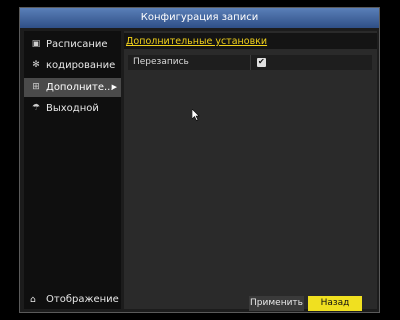 This screenshot has width=400, height=320. What do you see at coordinates (36, 87) in the screenshot?
I see `advanced-icon: ⊞` at bounding box center [36, 87].